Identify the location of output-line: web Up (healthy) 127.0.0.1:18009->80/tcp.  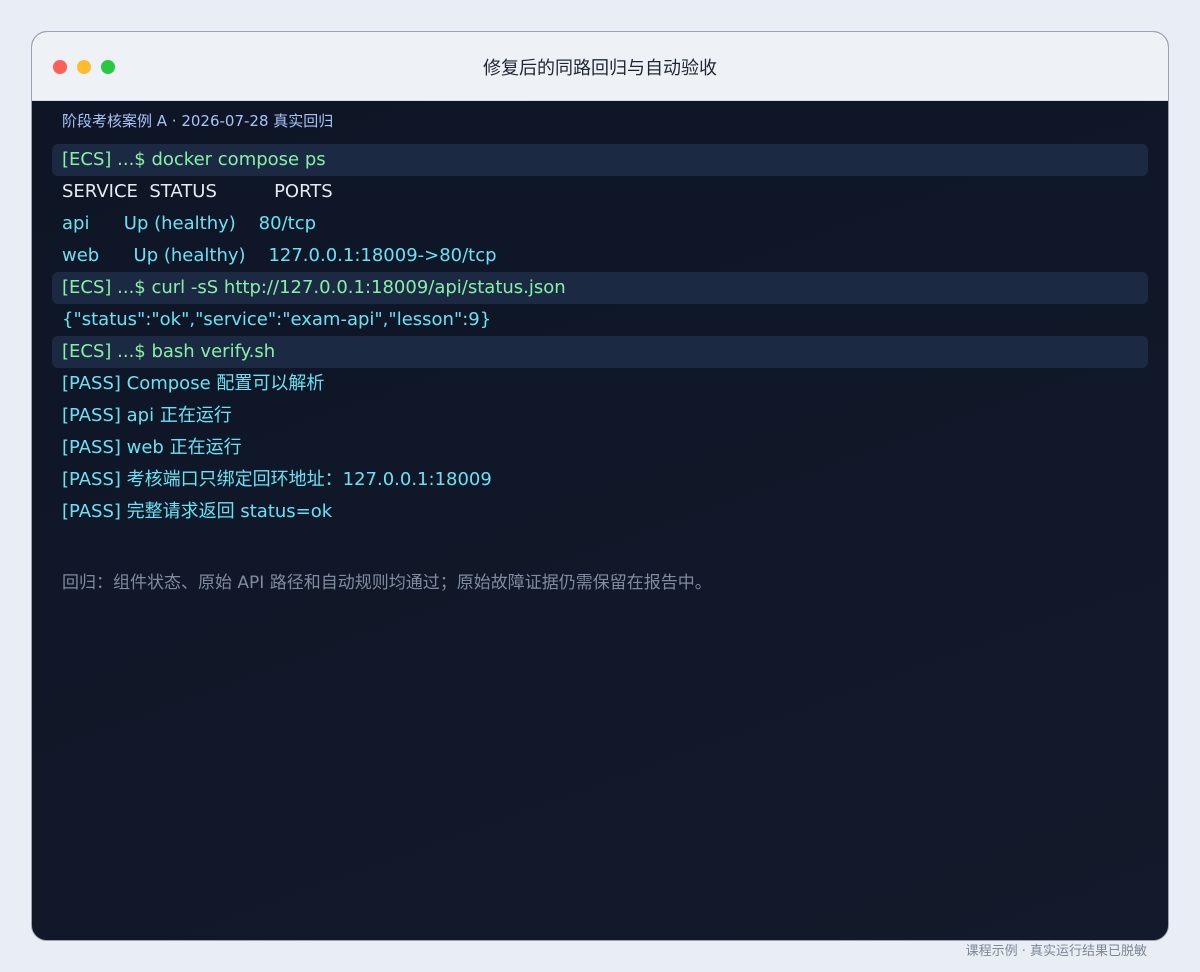
(279, 255).